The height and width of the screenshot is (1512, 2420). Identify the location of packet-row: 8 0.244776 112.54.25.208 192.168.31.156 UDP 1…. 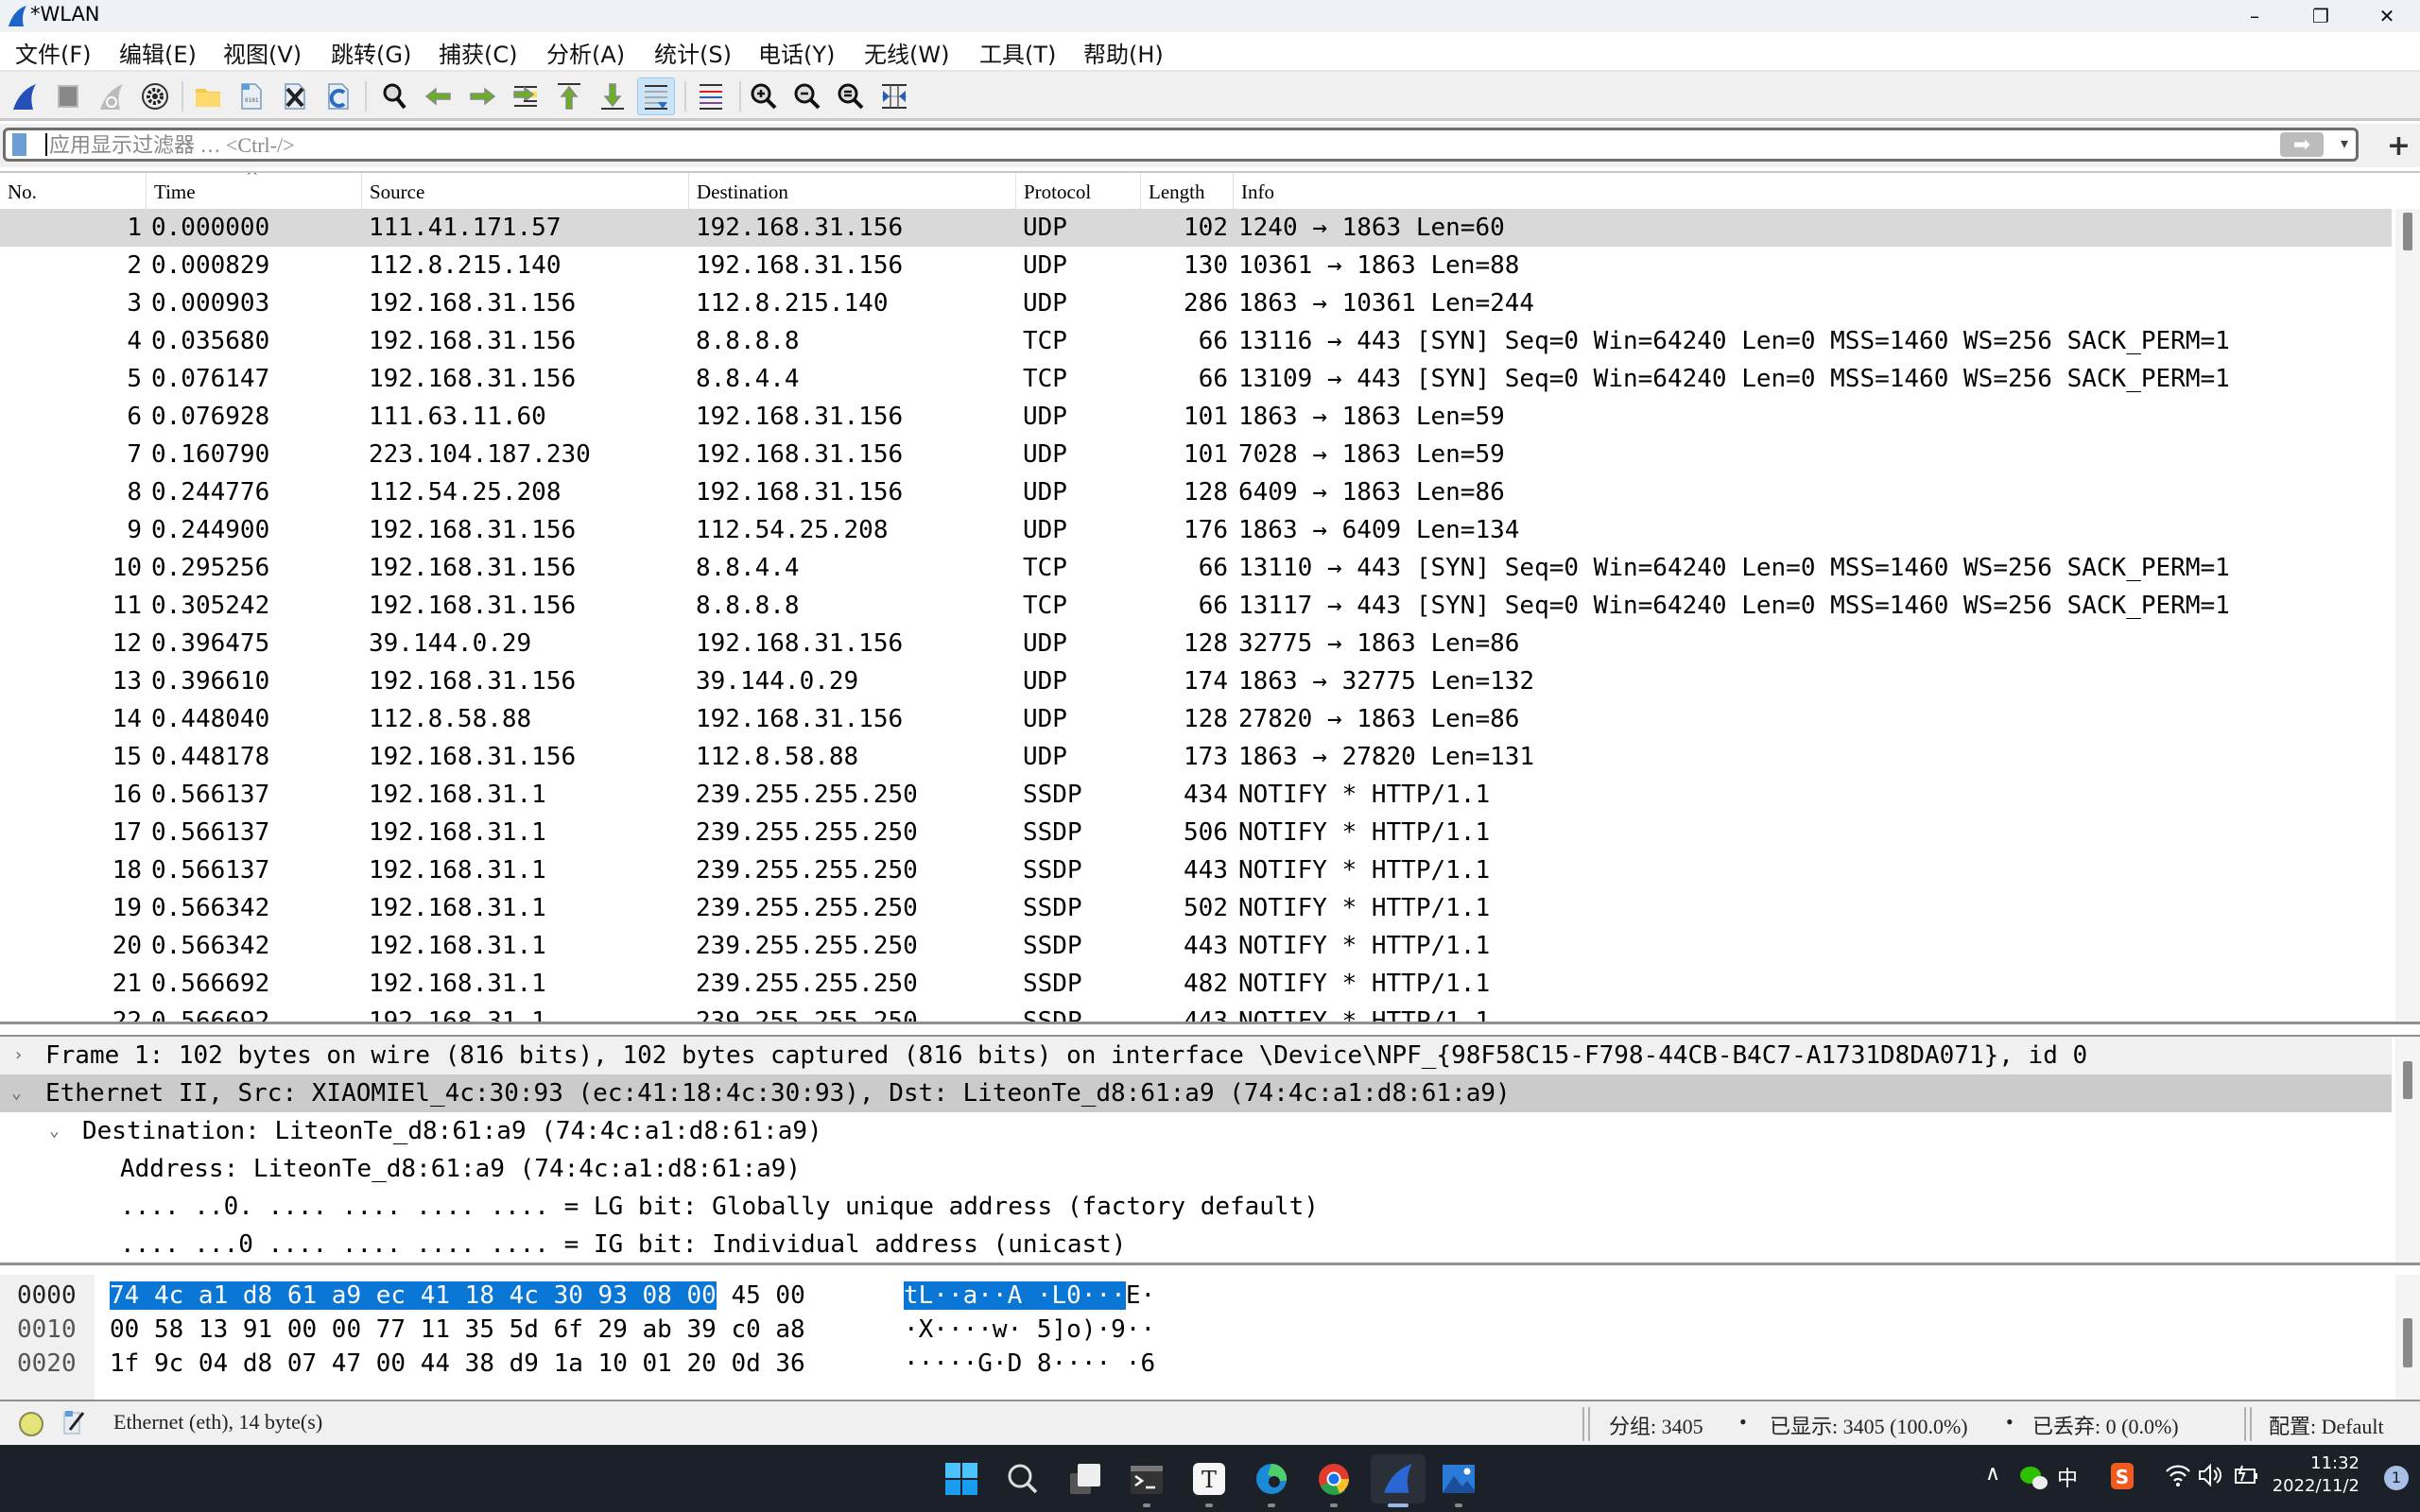
(1196, 492).